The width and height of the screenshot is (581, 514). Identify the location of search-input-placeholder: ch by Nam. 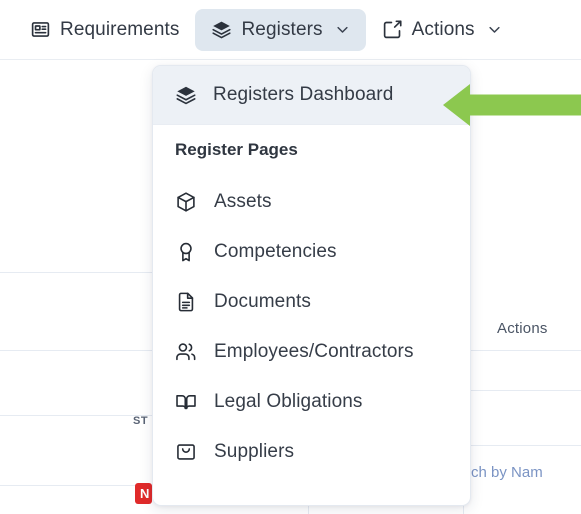
(507, 472).